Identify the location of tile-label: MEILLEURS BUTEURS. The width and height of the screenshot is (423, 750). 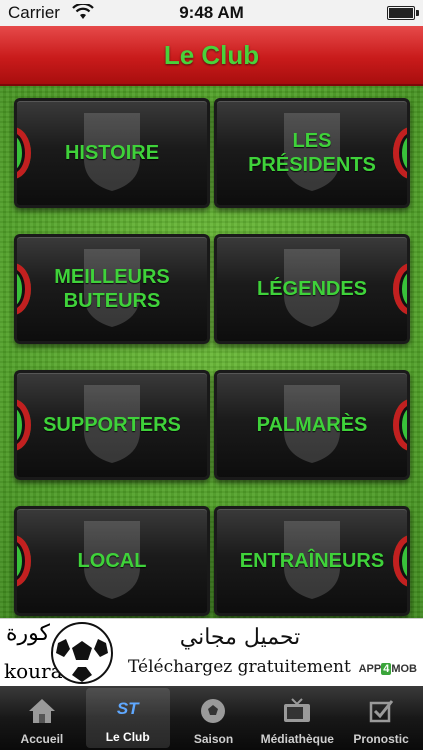
(112, 289).